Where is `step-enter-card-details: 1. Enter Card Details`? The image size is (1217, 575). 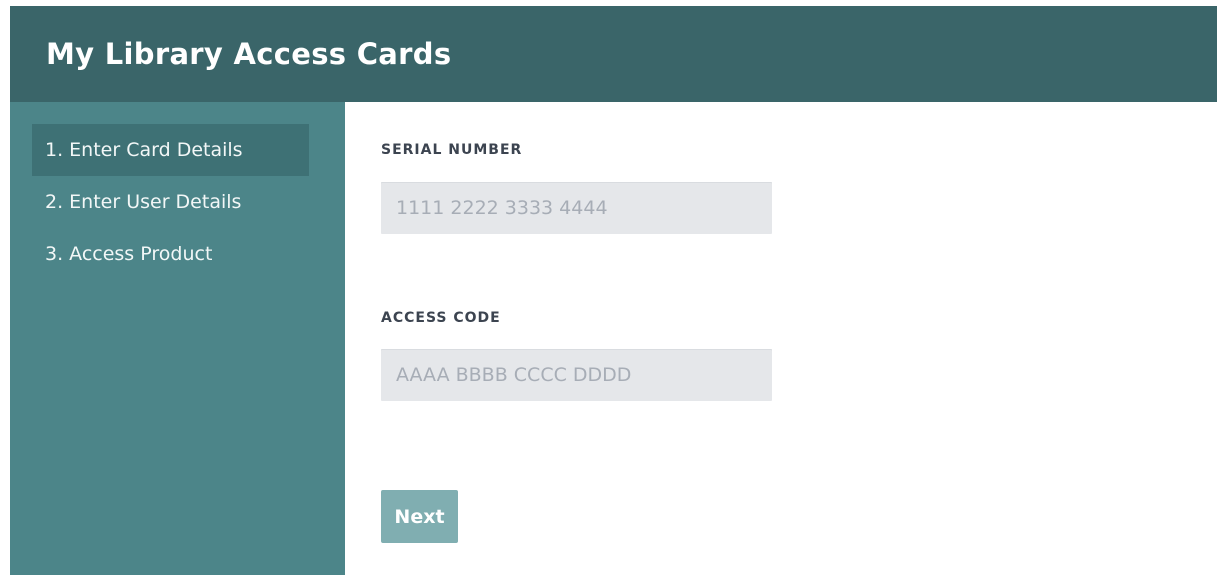
step-enter-card-details: 1. Enter Card Details is located at coordinates (170, 150).